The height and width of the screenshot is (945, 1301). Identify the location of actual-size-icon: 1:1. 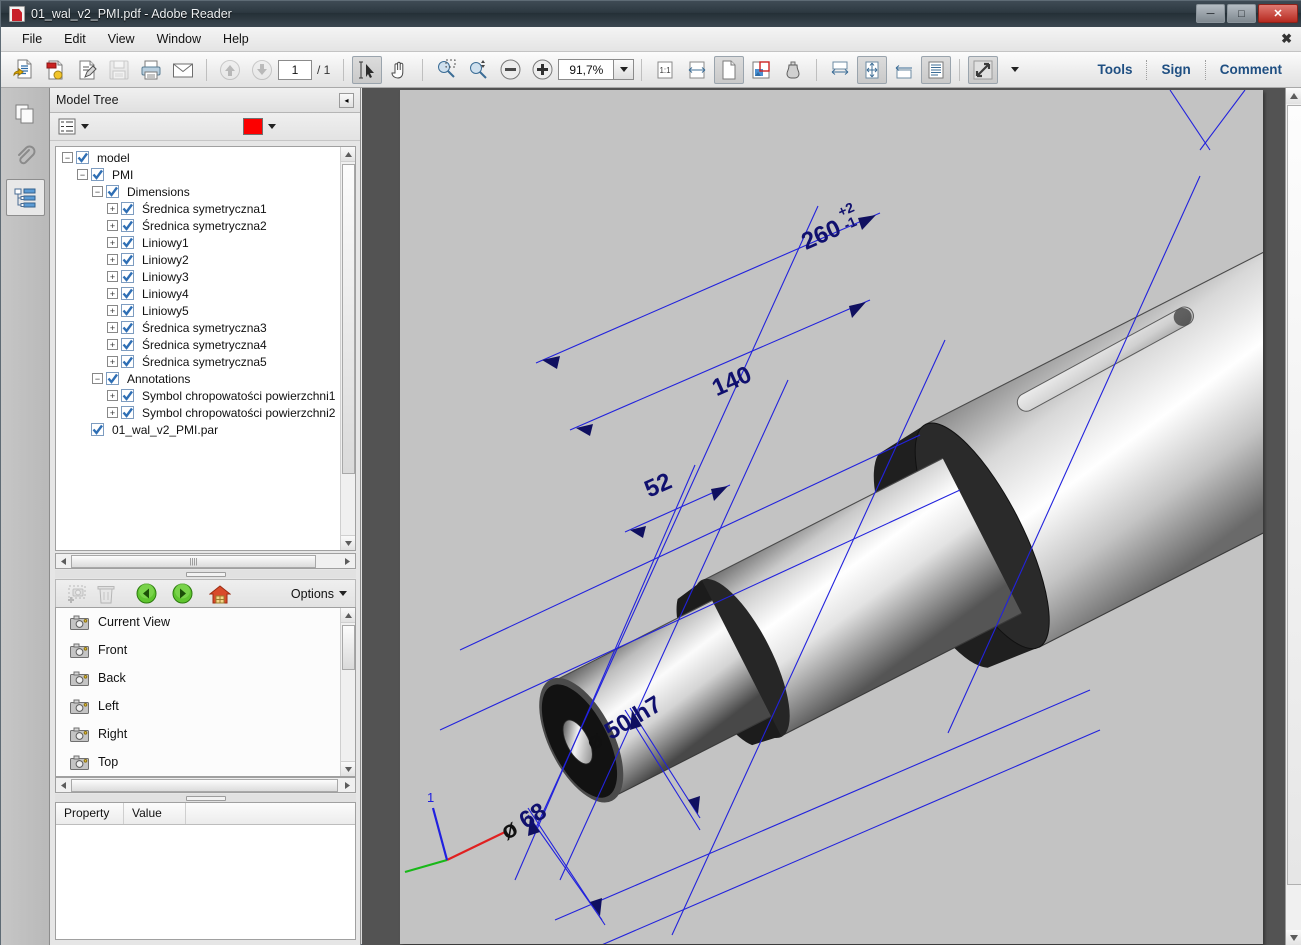
(665, 70).